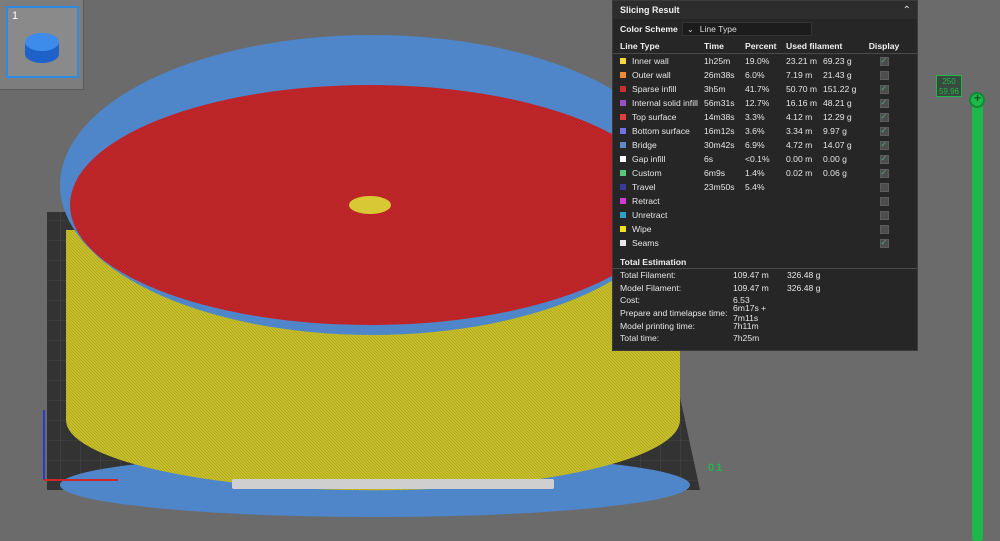 The image size is (1000, 541). What do you see at coordinates (765, 131) in the screenshot?
I see `line-type-row: Bottom surface 16m12s 3.6% 3.34 m 9.97 g` at bounding box center [765, 131].